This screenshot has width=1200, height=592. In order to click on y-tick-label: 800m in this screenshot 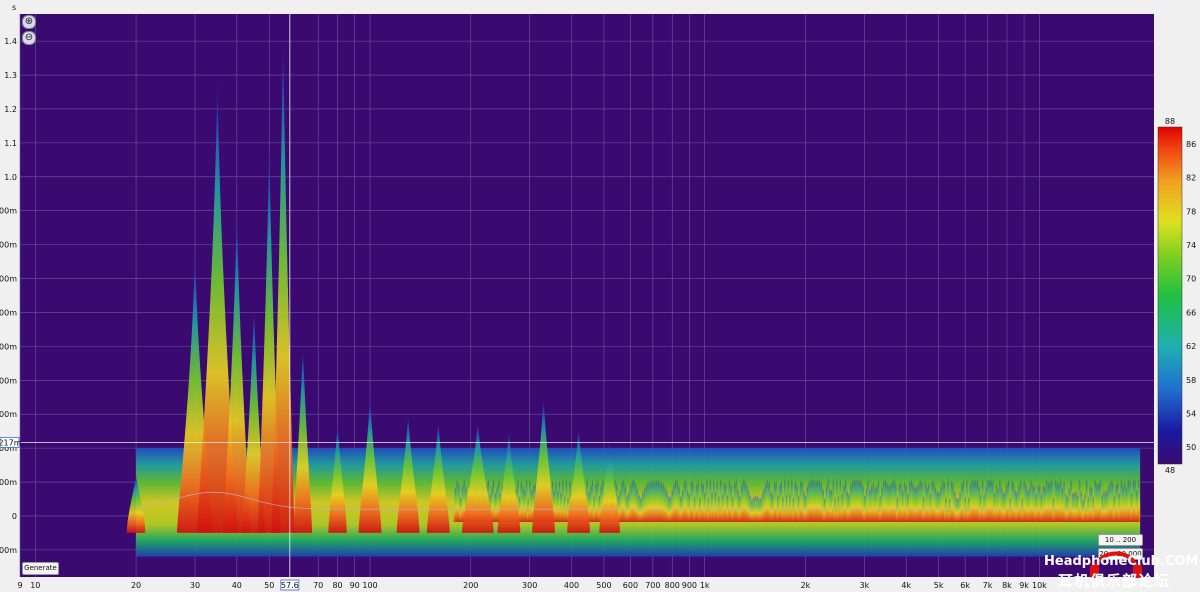, I will do `click(8, 245)`.